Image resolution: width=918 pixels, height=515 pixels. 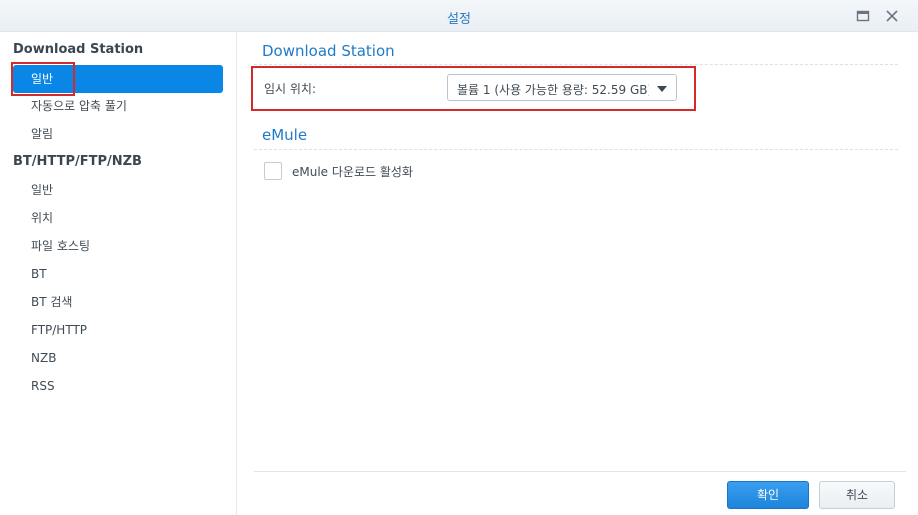 What do you see at coordinates (118, 106) in the screenshot?
I see `sidebar-item-auto-extract: 자동으로 압축 풀기` at bounding box center [118, 106].